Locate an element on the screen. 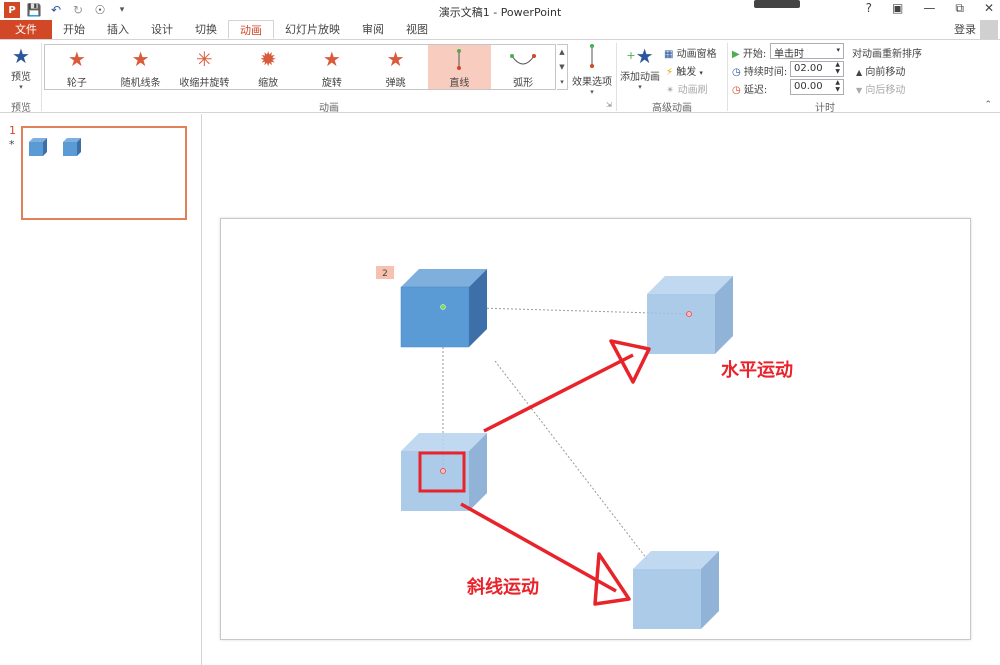 The width and height of the screenshot is (1000, 665). group-advanced-label: 高级动画 is located at coordinates (672, 108).